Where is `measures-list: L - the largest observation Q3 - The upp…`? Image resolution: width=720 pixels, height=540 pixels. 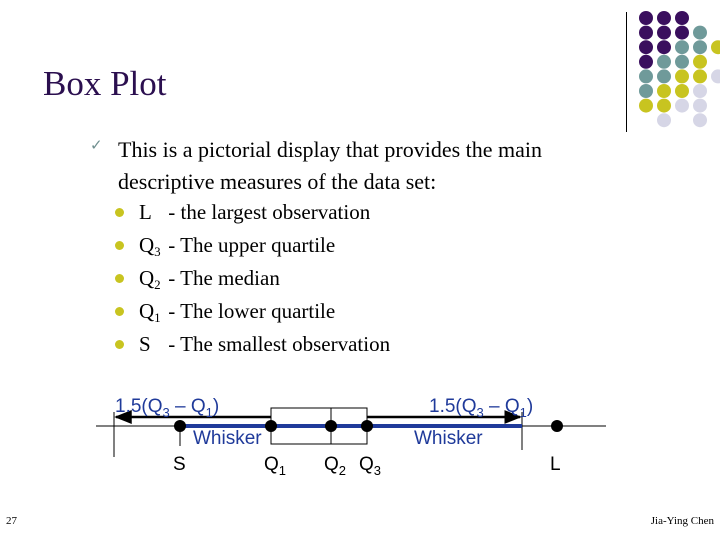
measures-list: L - the largest observation Q3 - The upp… is located at coordinates (252, 280).